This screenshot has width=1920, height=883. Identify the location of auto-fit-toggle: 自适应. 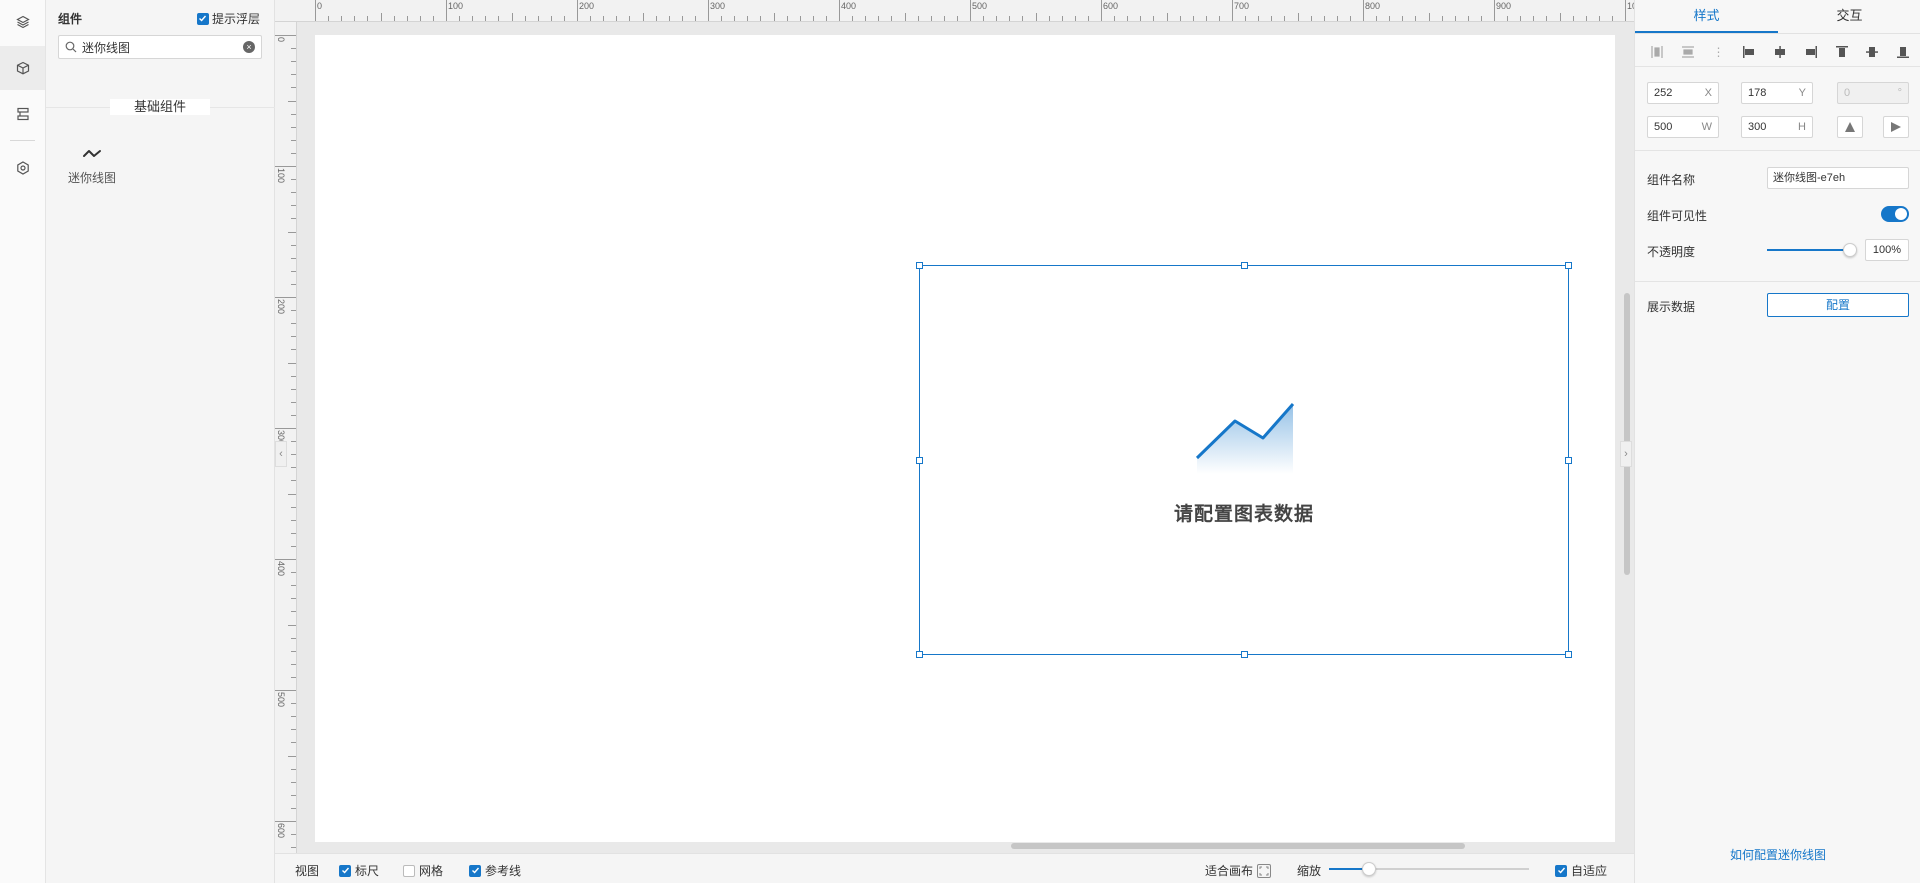
(1581, 870).